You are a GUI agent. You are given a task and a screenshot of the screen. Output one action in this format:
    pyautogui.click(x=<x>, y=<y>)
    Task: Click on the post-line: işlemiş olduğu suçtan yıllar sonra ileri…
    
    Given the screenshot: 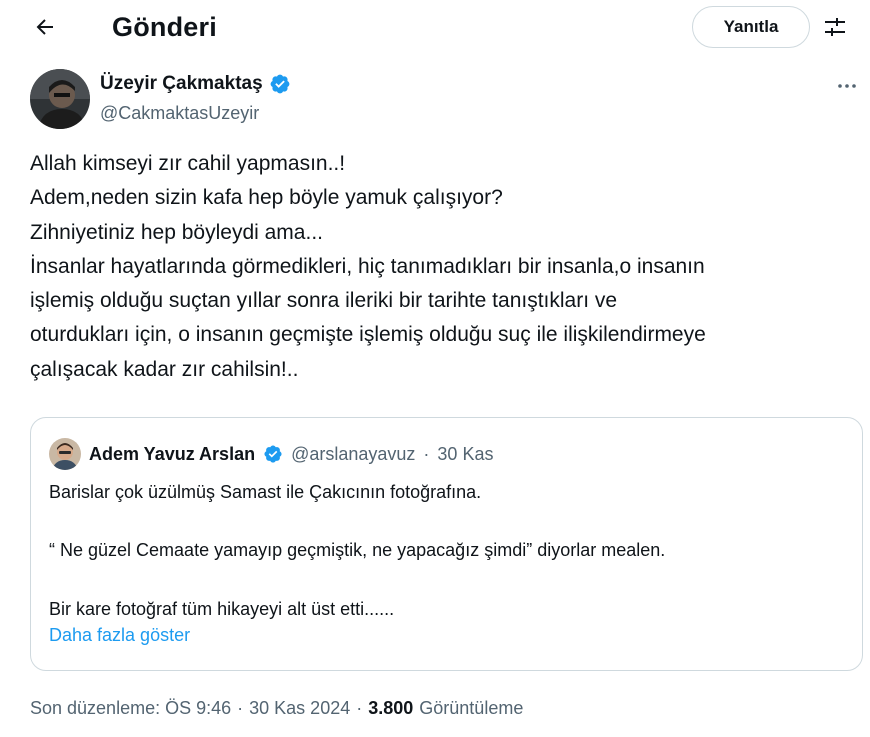 What is the action you would take?
    pyautogui.click(x=324, y=301)
    